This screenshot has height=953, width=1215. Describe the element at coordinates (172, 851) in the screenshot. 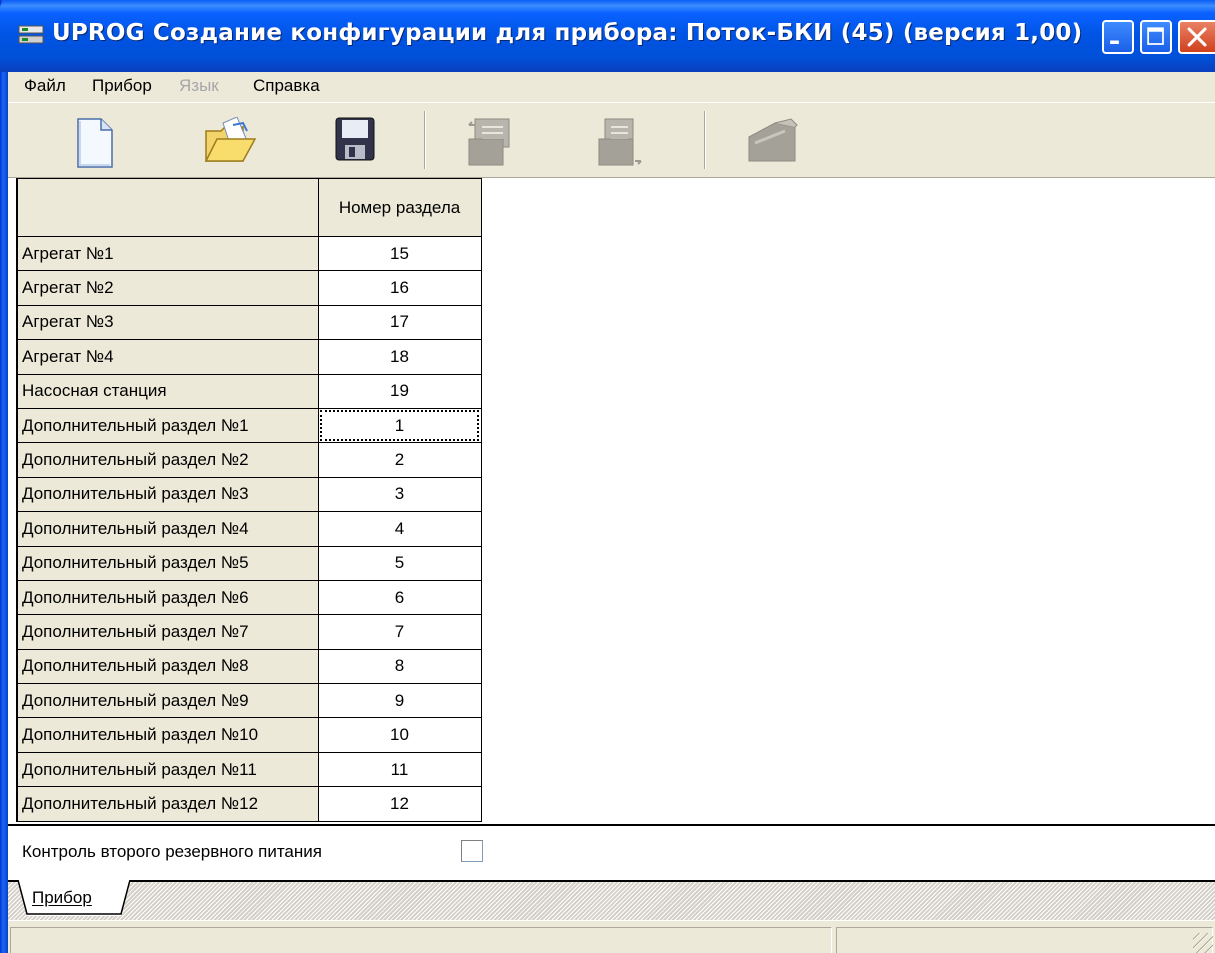

I see `backup-power-label: Контроль второго резервного питания` at that location.